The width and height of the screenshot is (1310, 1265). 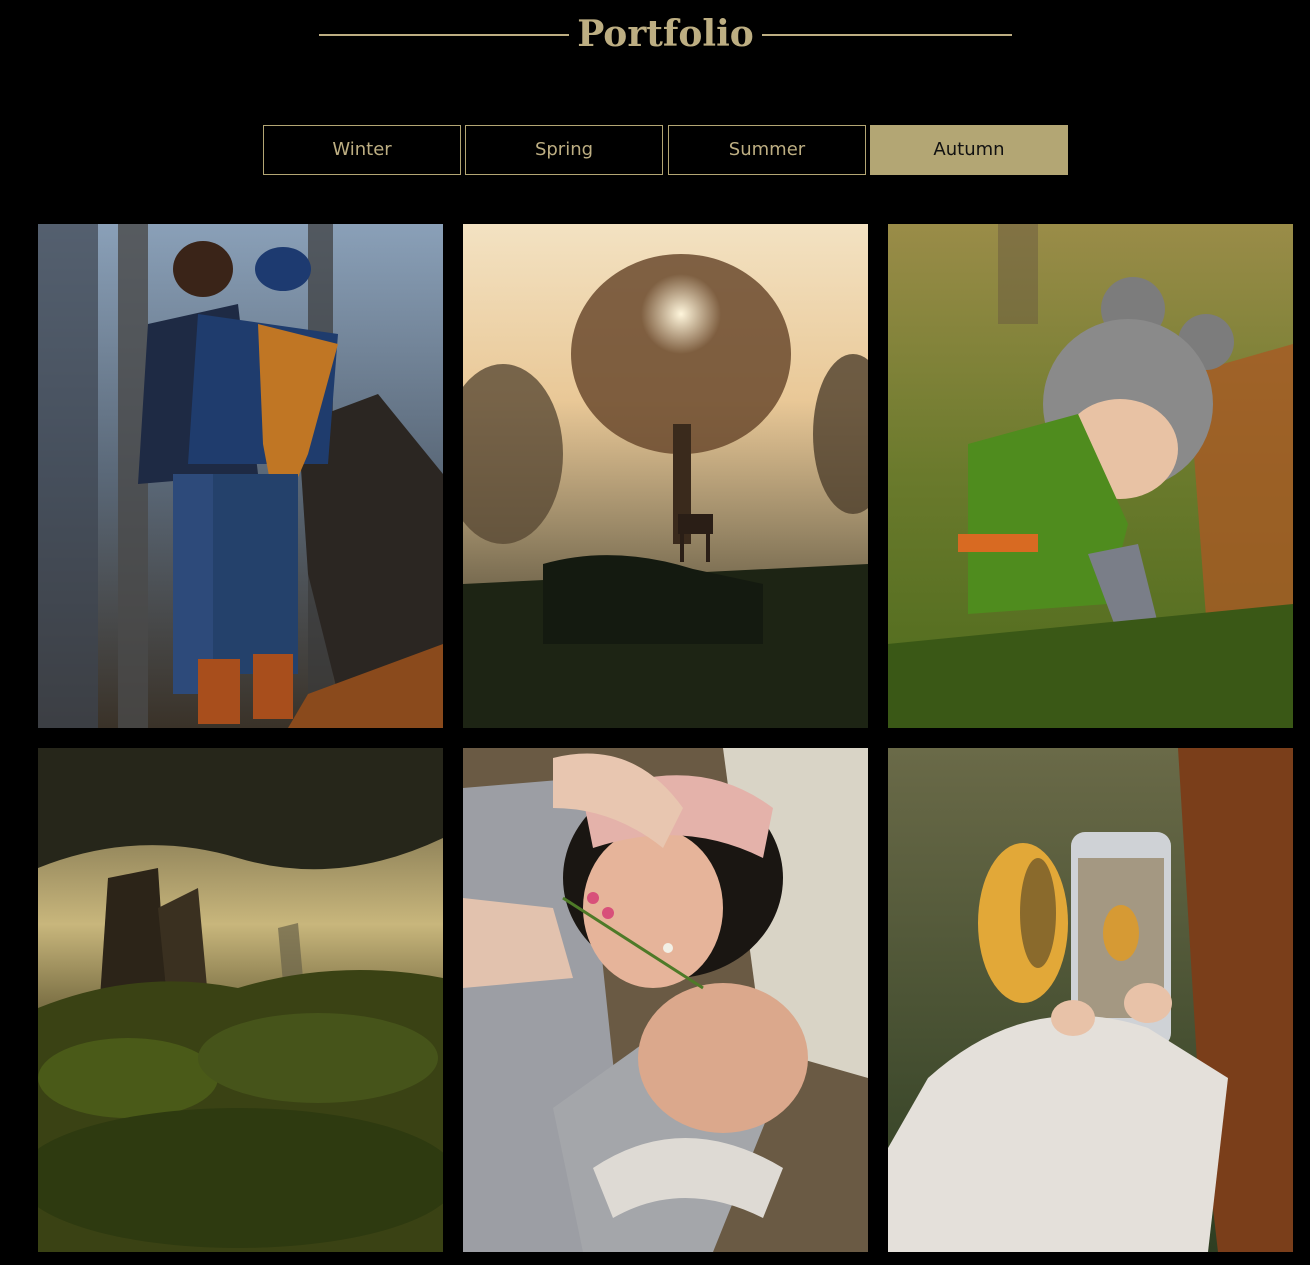 I want to click on mossy-forest-fog-image, so click(x=240, y=1000).